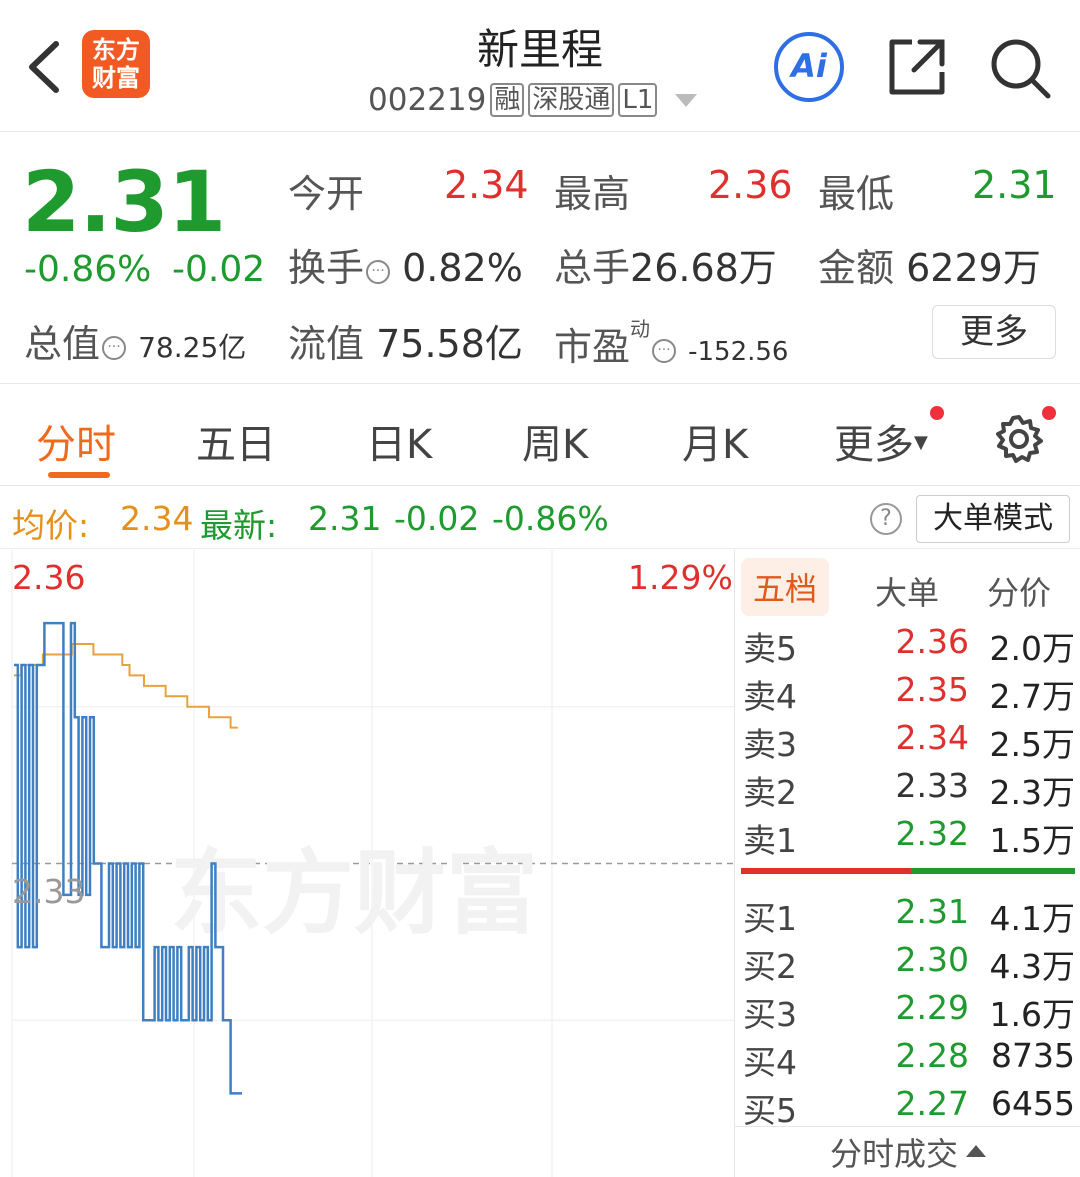  What do you see at coordinates (1032, 918) in the screenshot?
I see `level-volume: 4.1万` at bounding box center [1032, 918].